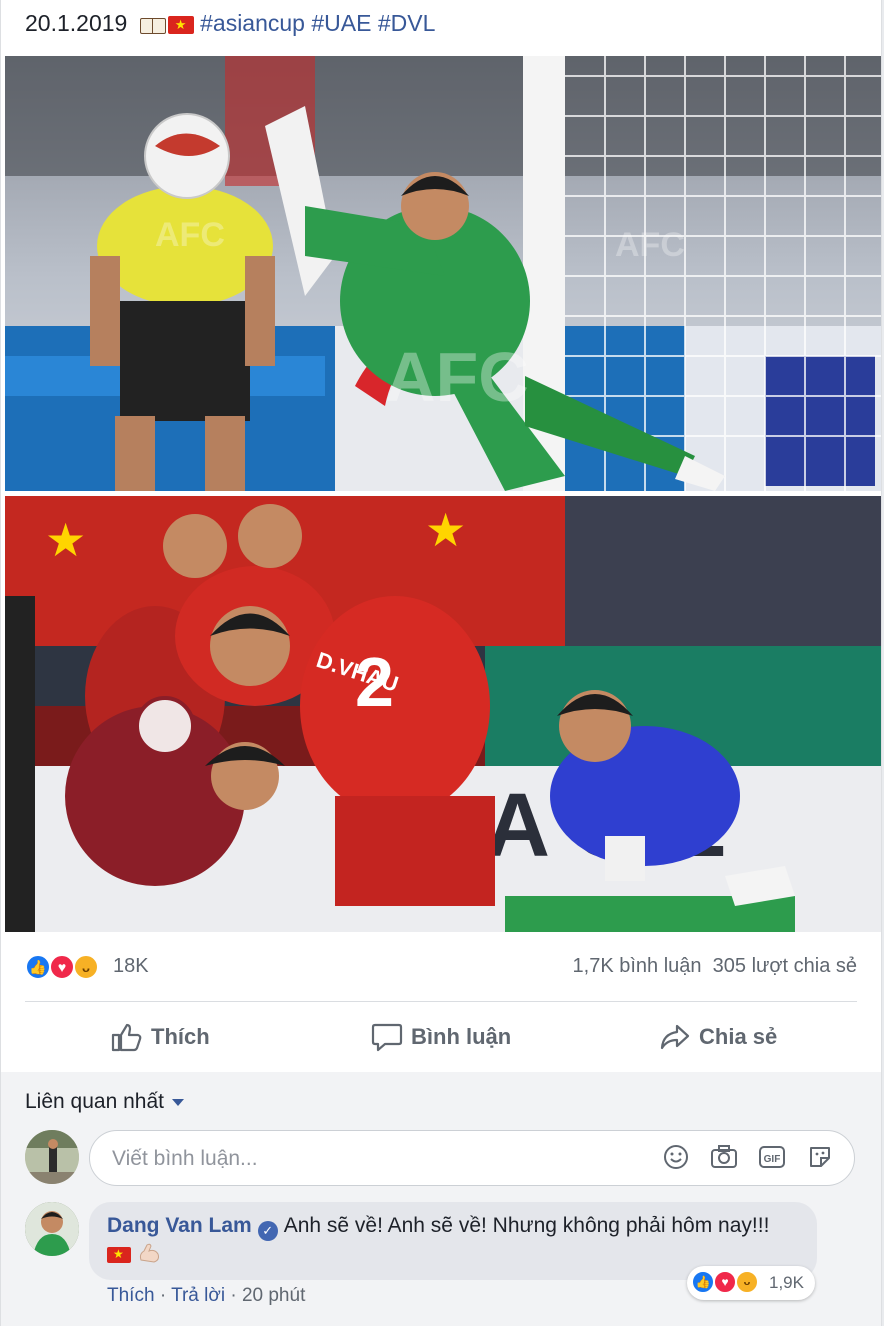 This screenshot has width=884, height=1326. Describe the element at coordinates (252, 23) in the screenshot. I see `hashtag-asiancup: #asiancup` at that location.